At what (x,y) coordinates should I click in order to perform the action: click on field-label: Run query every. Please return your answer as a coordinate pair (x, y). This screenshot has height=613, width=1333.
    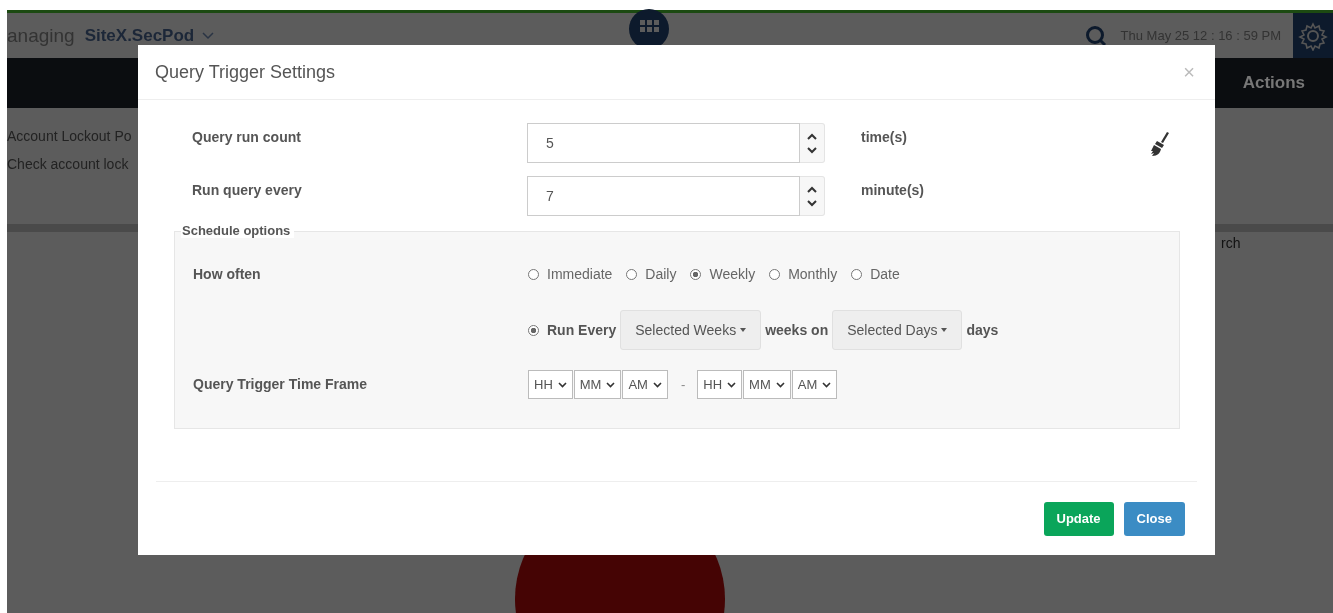
    Looking at the image, I should click on (247, 189).